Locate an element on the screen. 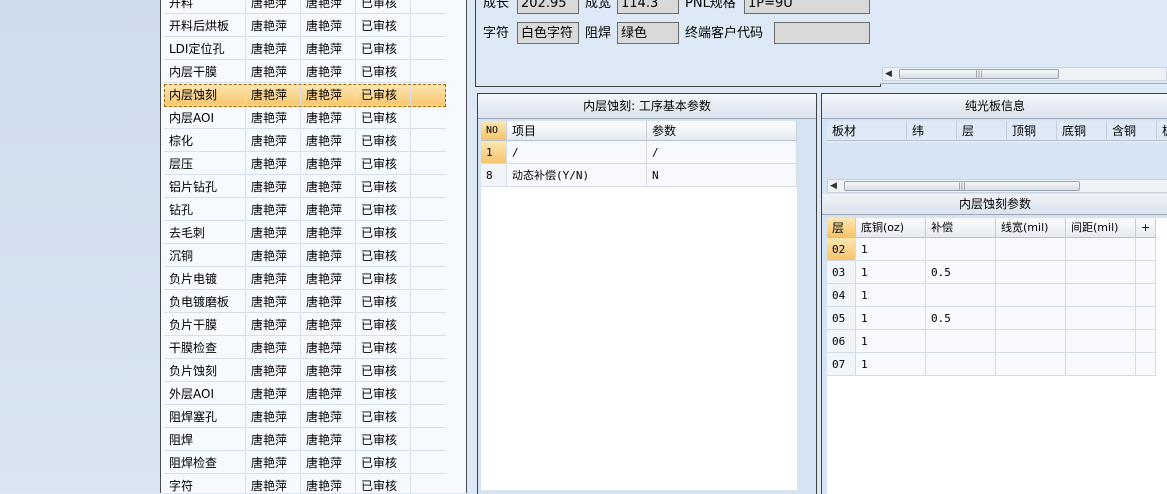  process-row: 阻焊塞孔 唐艳萍 唐艳萍 已审核 is located at coordinates (305, 417).